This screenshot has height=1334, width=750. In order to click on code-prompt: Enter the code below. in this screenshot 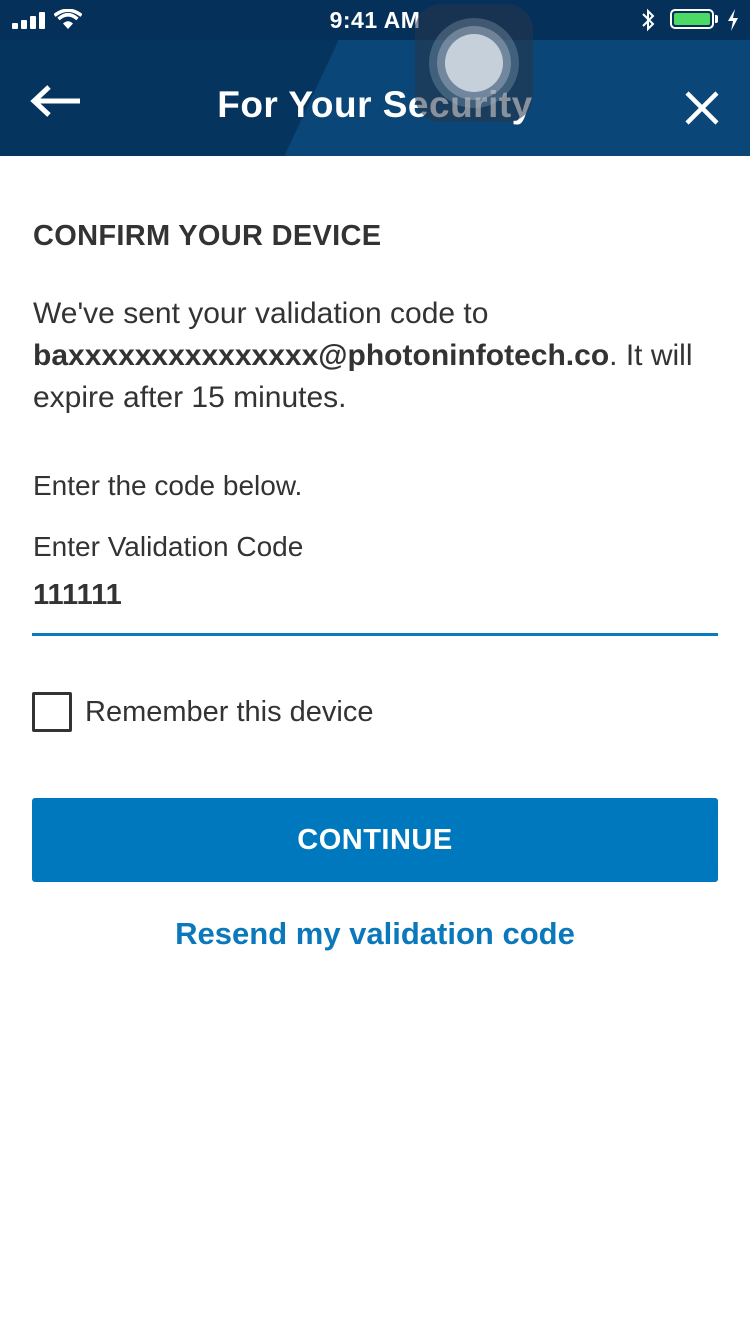, I will do `click(168, 485)`.